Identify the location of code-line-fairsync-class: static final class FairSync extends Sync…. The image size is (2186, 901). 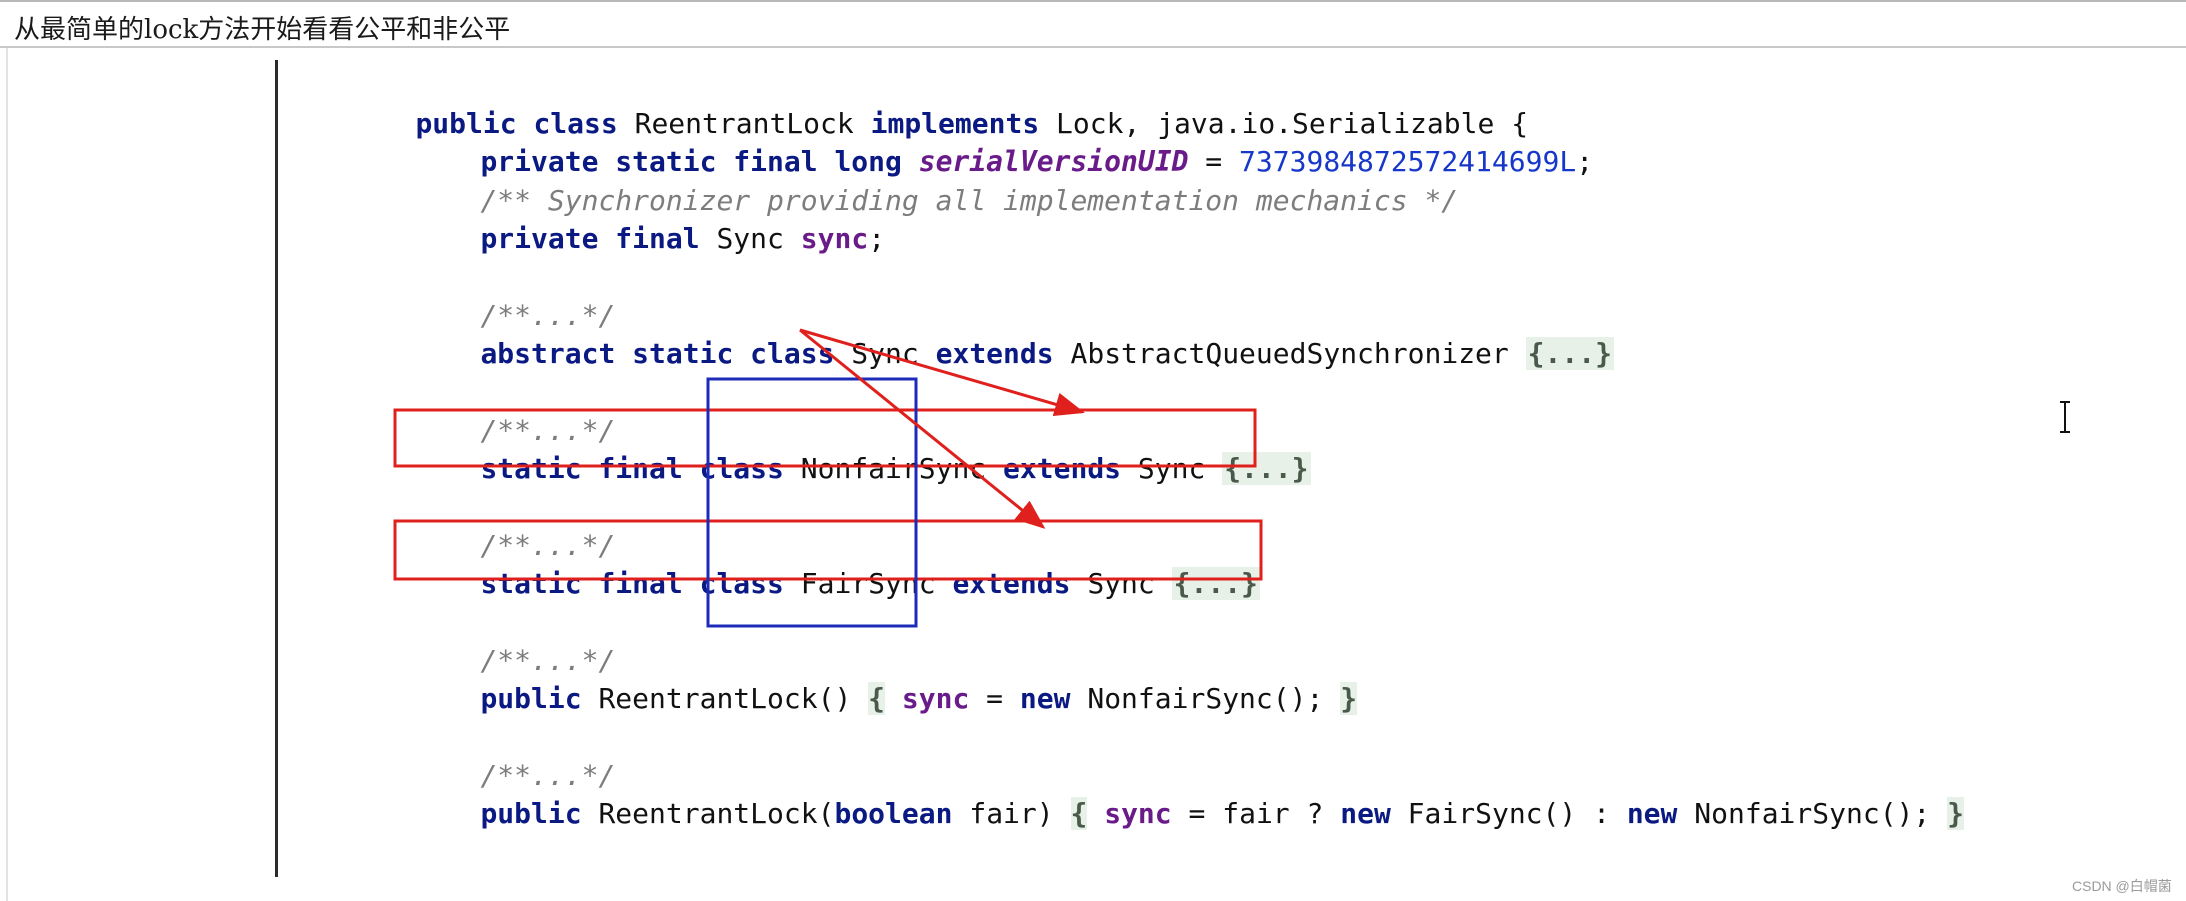
(836, 563).